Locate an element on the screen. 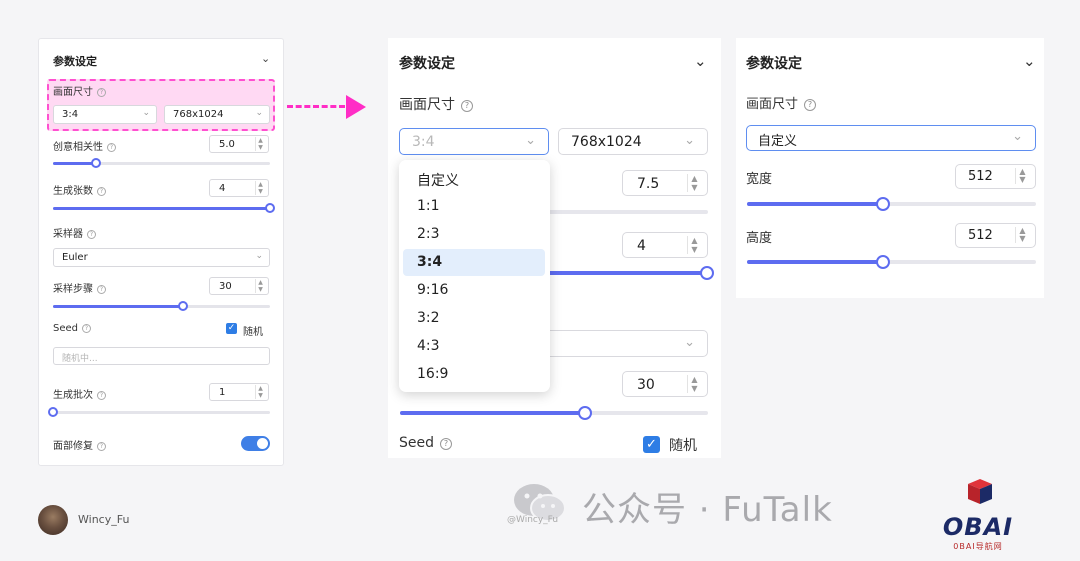 Image resolution: width=1080 pixels, height=561 pixels. watermark-small: @Wincy_Fu is located at coordinates (533, 520).